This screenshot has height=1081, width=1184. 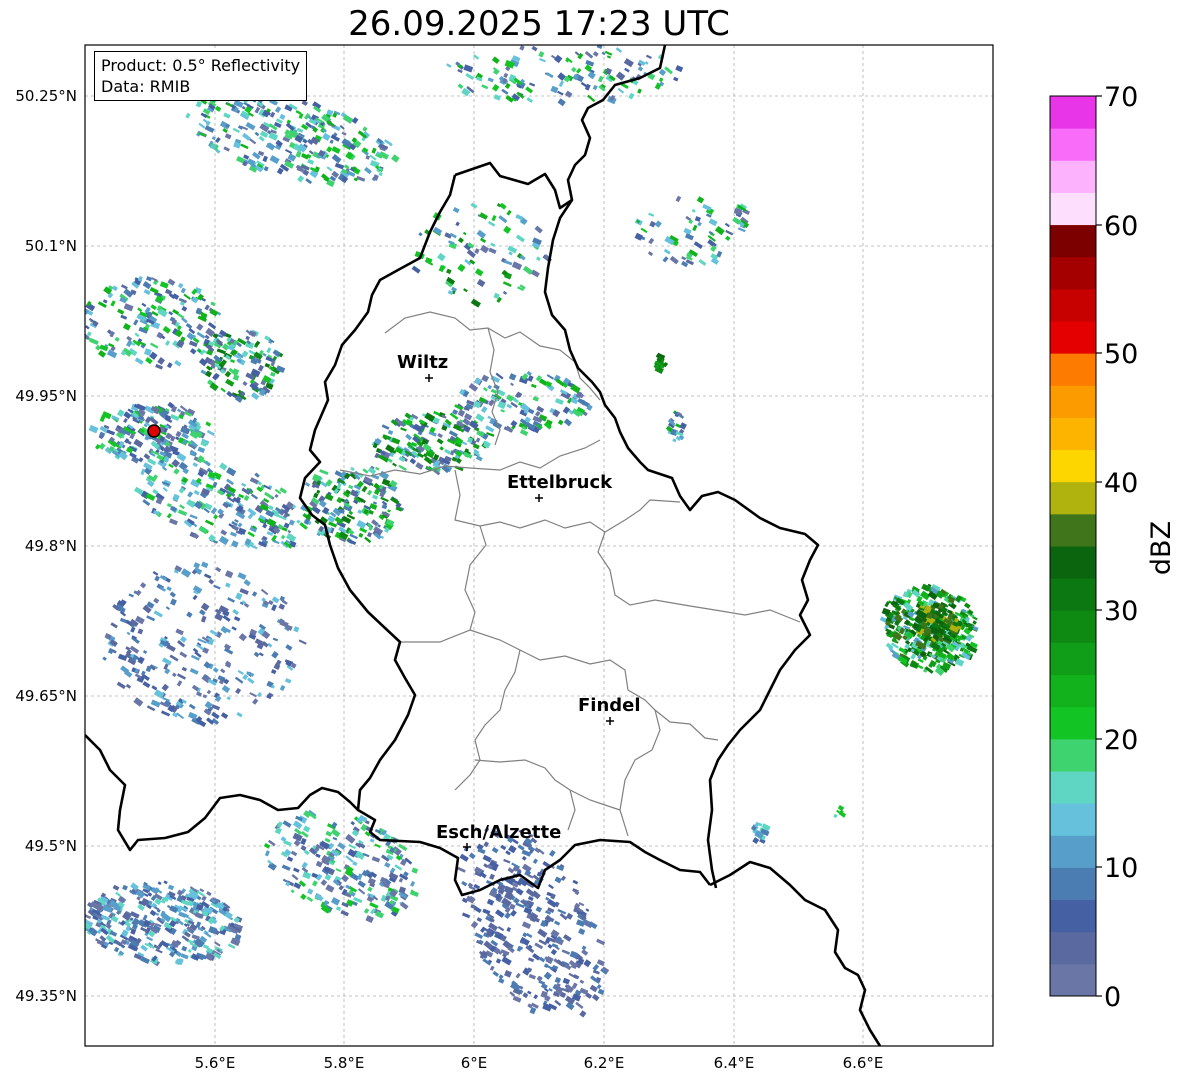 What do you see at coordinates (1121, 483) in the screenshot?
I see `colorbar-tick-label: 40` at bounding box center [1121, 483].